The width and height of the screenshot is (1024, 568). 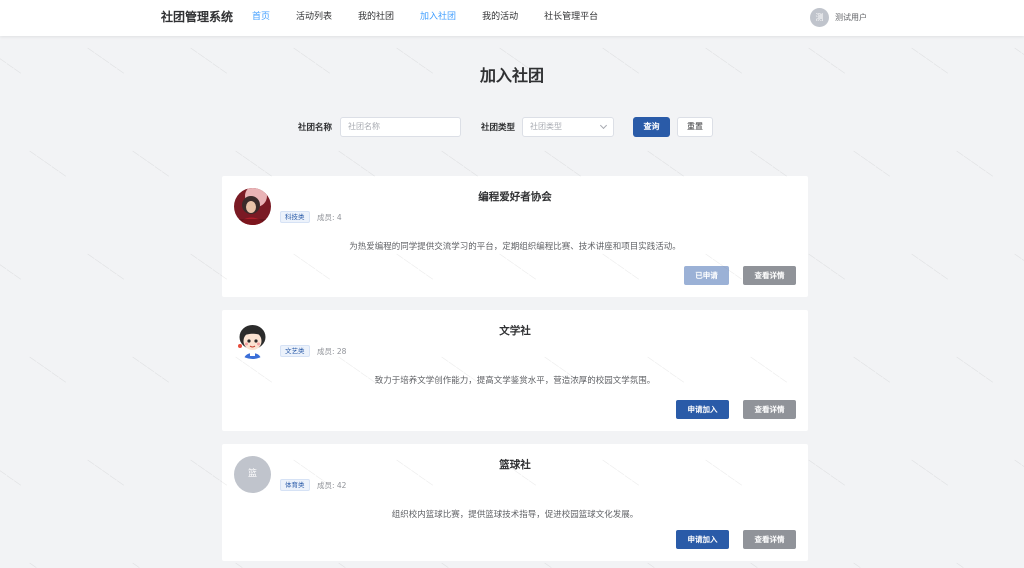 What do you see at coordinates (314, 18) in the screenshot?
I see `nav-item-activity-list: 活动列表` at bounding box center [314, 18].